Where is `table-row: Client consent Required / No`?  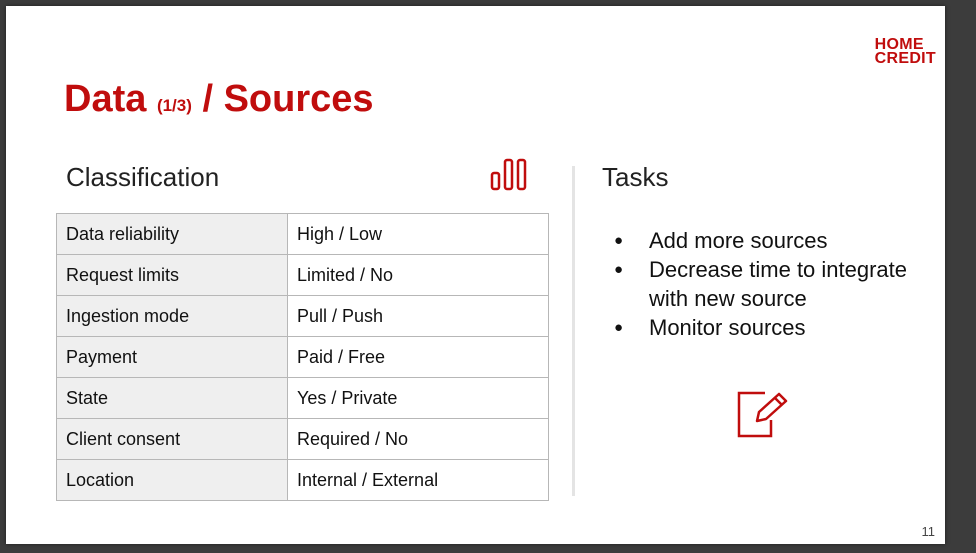
table-row: Client consent Required / No is located at coordinates (302, 439).